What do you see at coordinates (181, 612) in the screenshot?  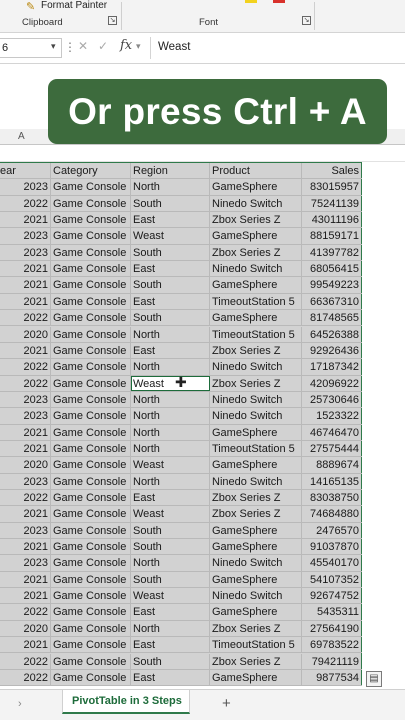 I see `table-row: 2022 Game Console East GameSphere 5435311` at bounding box center [181, 612].